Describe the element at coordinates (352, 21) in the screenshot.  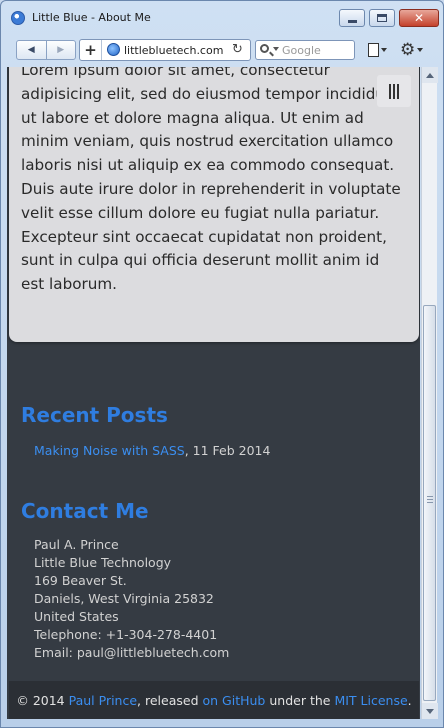
I see `minimize-icon` at that location.